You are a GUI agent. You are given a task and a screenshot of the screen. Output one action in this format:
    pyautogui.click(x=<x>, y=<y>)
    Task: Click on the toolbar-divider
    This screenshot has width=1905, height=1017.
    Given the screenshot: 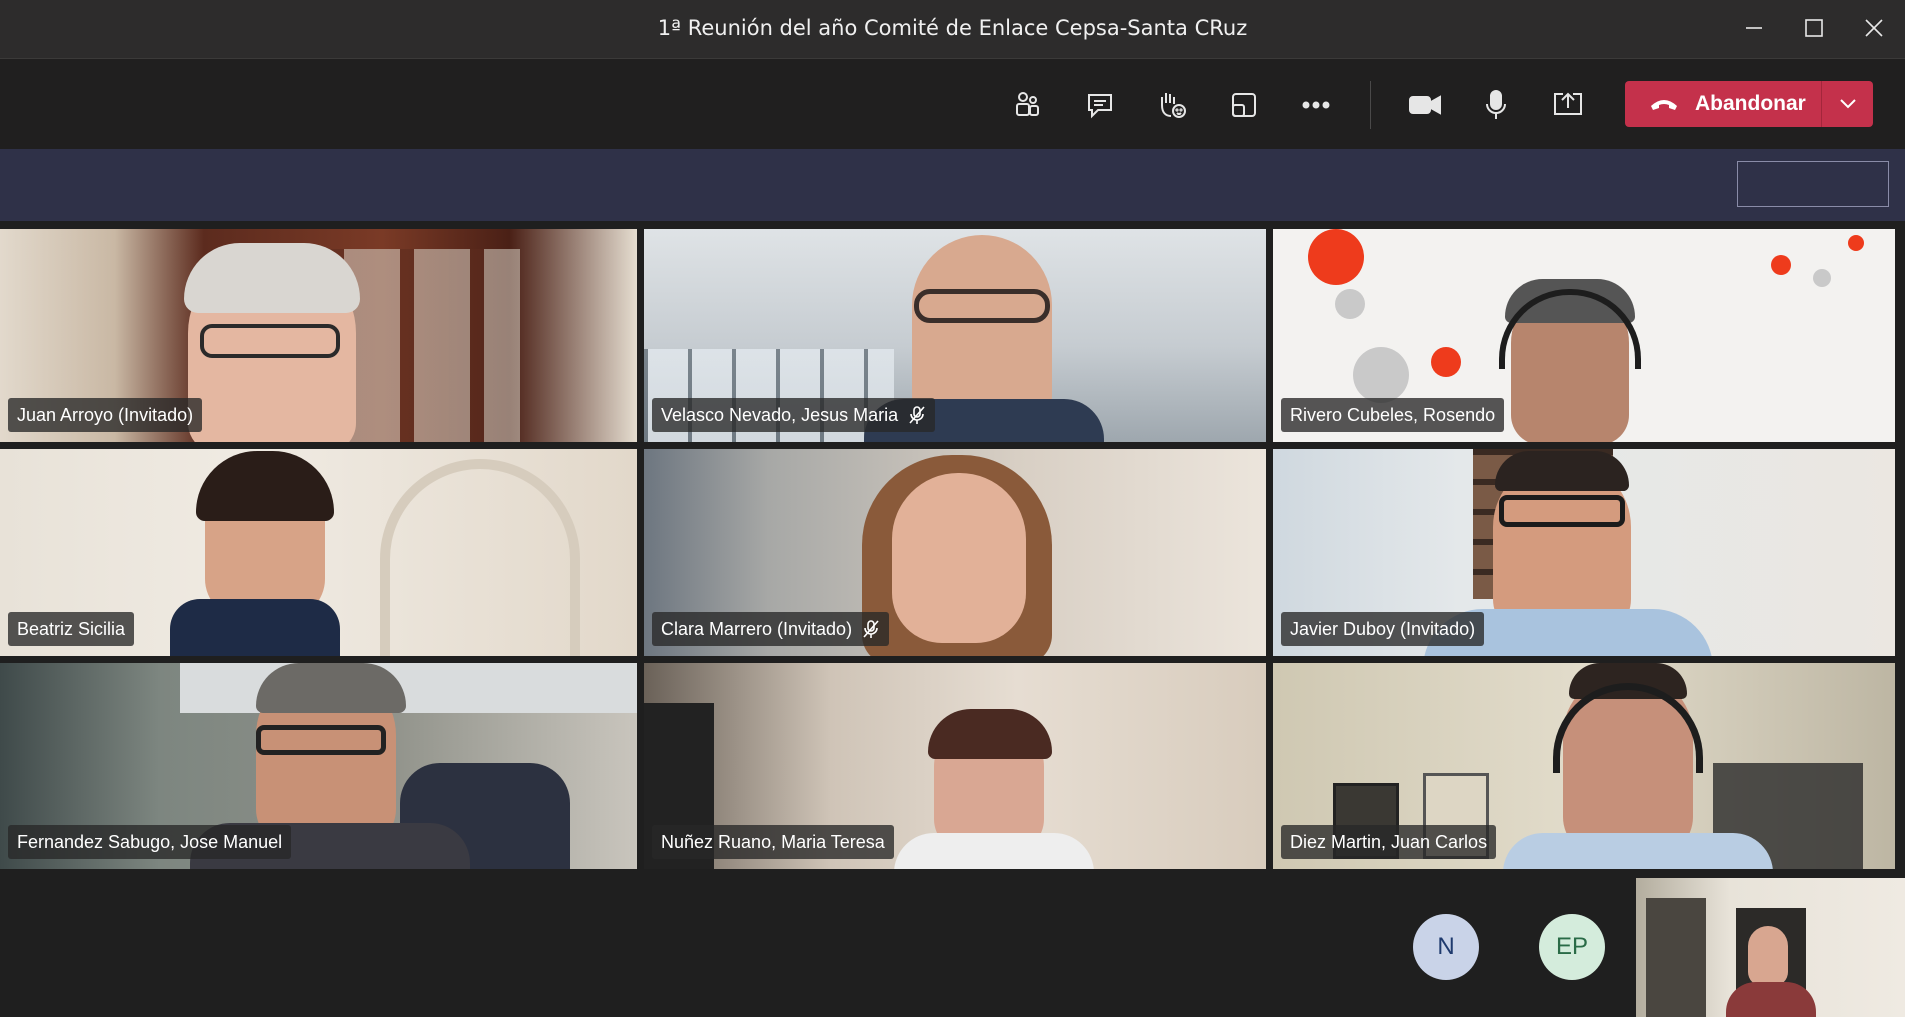 What is the action you would take?
    pyautogui.click(x=1370, y=105)
    